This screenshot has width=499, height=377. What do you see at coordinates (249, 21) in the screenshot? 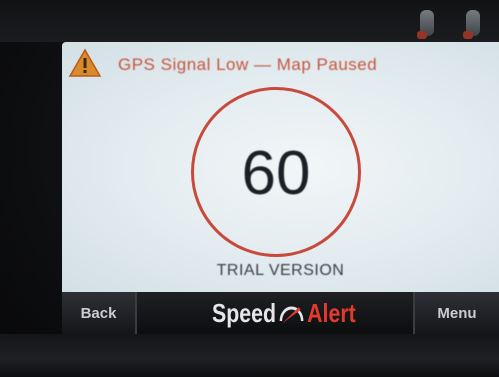
I see `top-bezel` at bounding box center [249, 21].